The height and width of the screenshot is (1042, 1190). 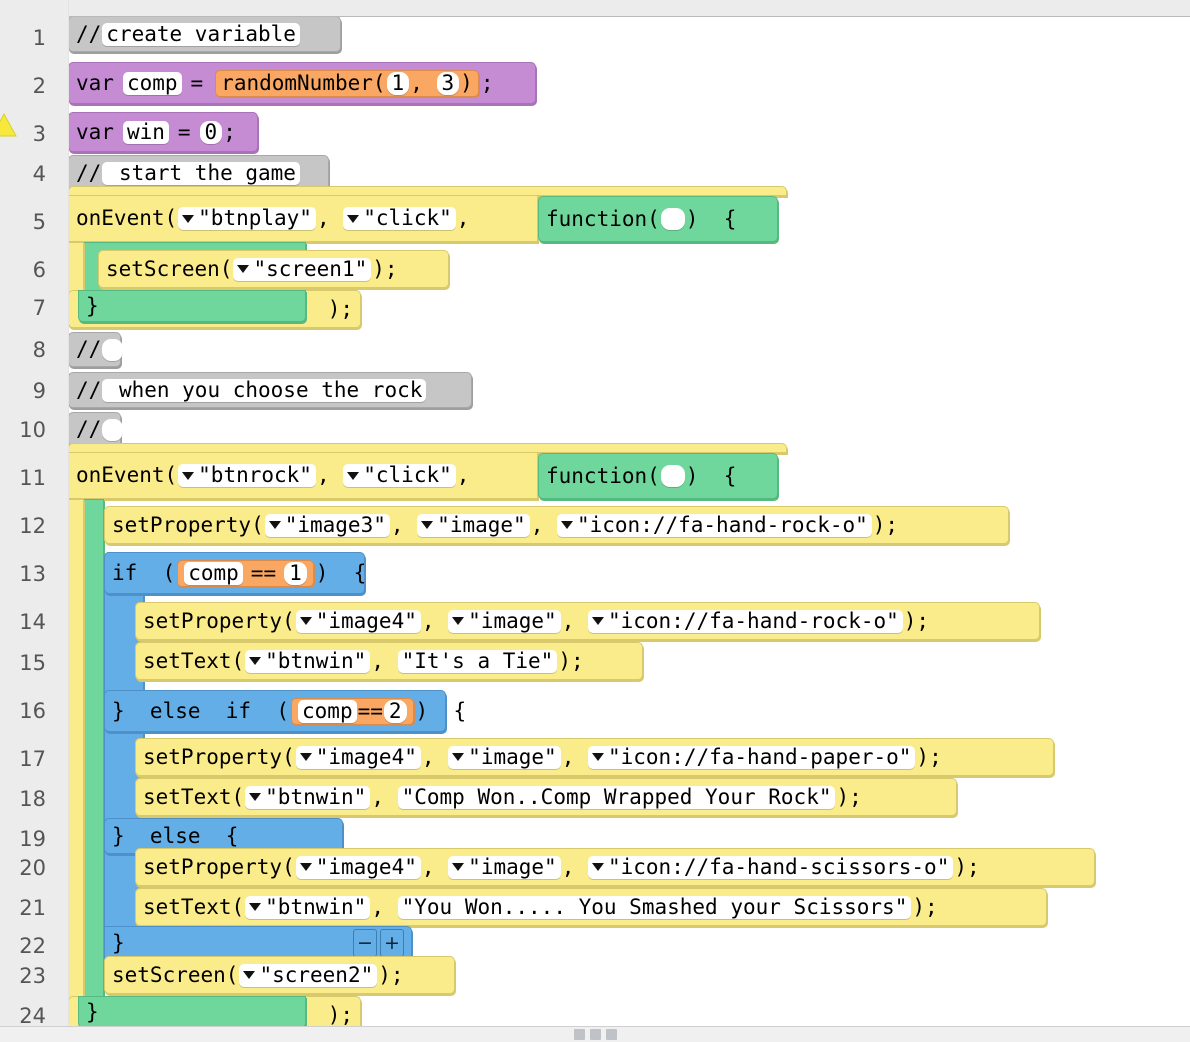 What do you see at coordinates (201, 34) in the screenshot?
I see `comment-text-field-1: create variable` at bounding box center [201, 34].